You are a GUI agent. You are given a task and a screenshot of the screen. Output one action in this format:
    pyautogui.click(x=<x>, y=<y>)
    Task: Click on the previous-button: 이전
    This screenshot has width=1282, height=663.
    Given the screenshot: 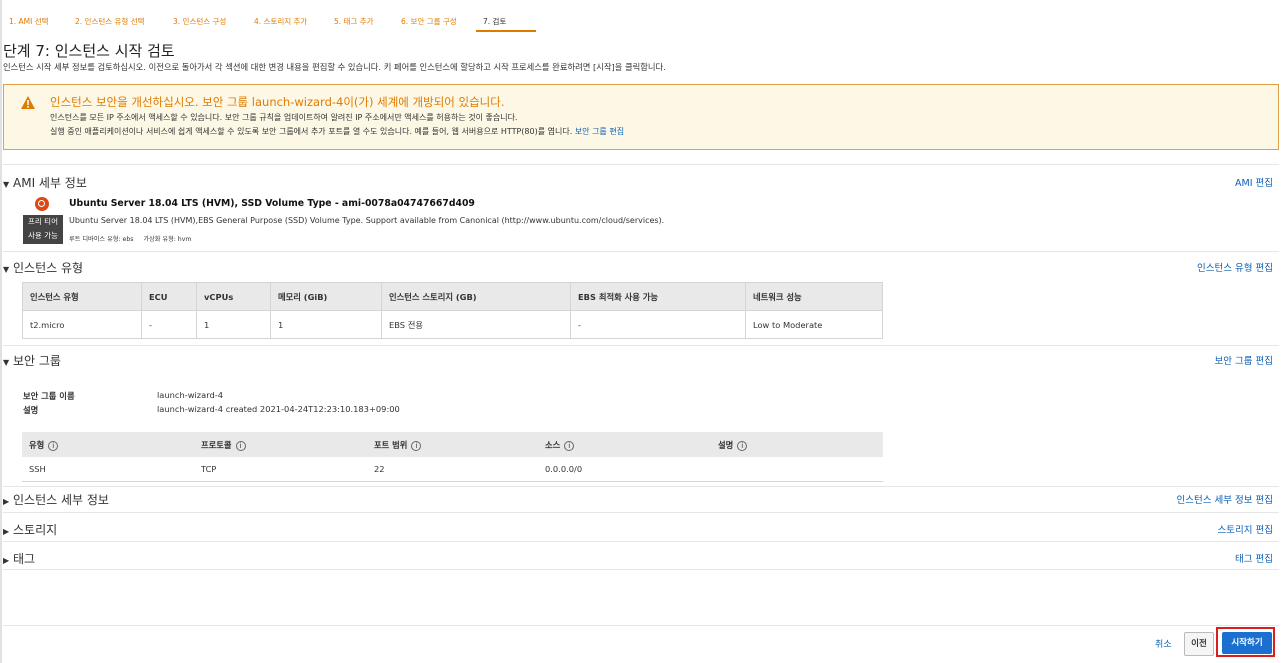 What is the action you would take?
    pyautogui.click(x=1199, y=644)
    